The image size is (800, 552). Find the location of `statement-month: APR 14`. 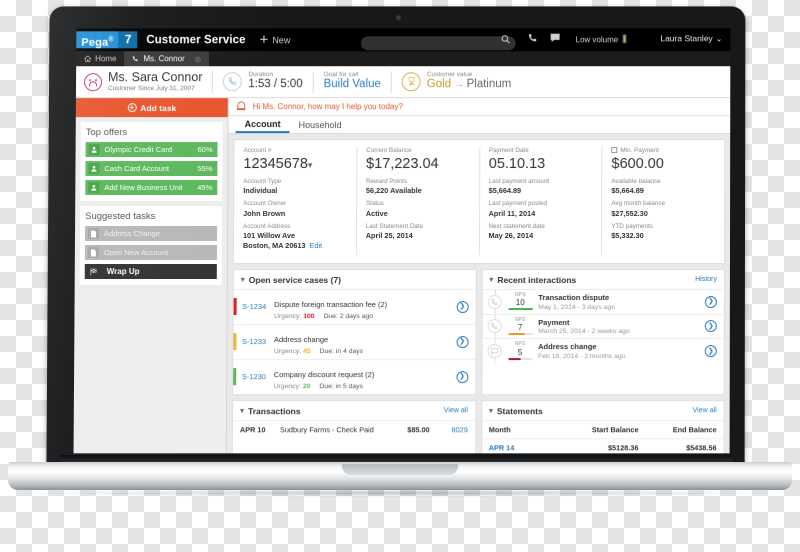

statement-month: APR 14 is located at coordinates (525, 447).